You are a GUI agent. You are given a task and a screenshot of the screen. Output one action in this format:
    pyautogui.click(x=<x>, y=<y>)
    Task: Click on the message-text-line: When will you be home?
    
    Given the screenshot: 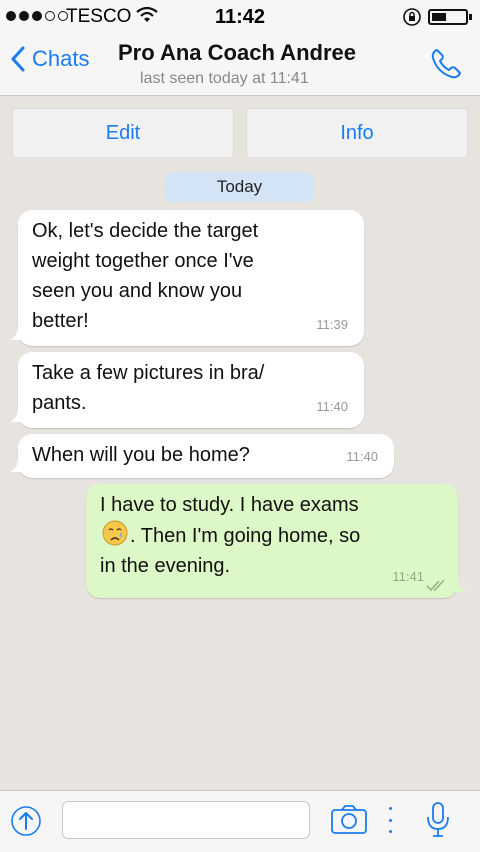 What is the action you would take?
    pyautogui.click(x=141, y=455)
    